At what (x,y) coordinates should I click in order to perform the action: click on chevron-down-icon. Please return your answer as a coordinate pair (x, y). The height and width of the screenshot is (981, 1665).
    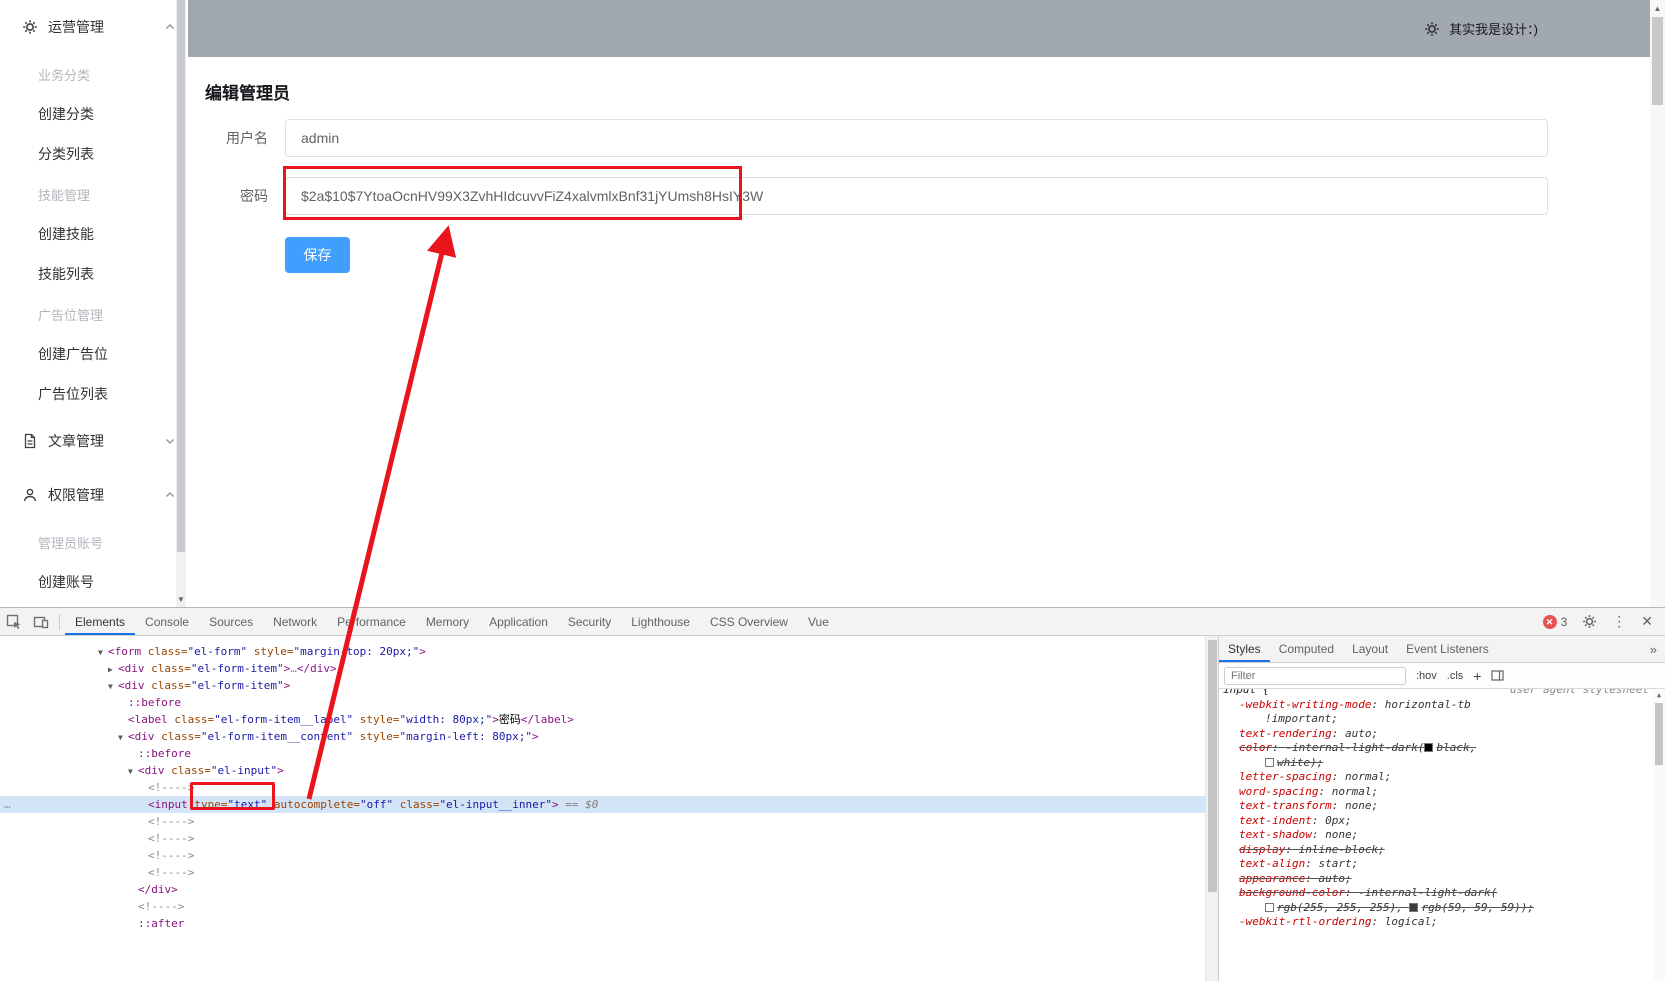
    Looking at the image, I should click on (170, 441).